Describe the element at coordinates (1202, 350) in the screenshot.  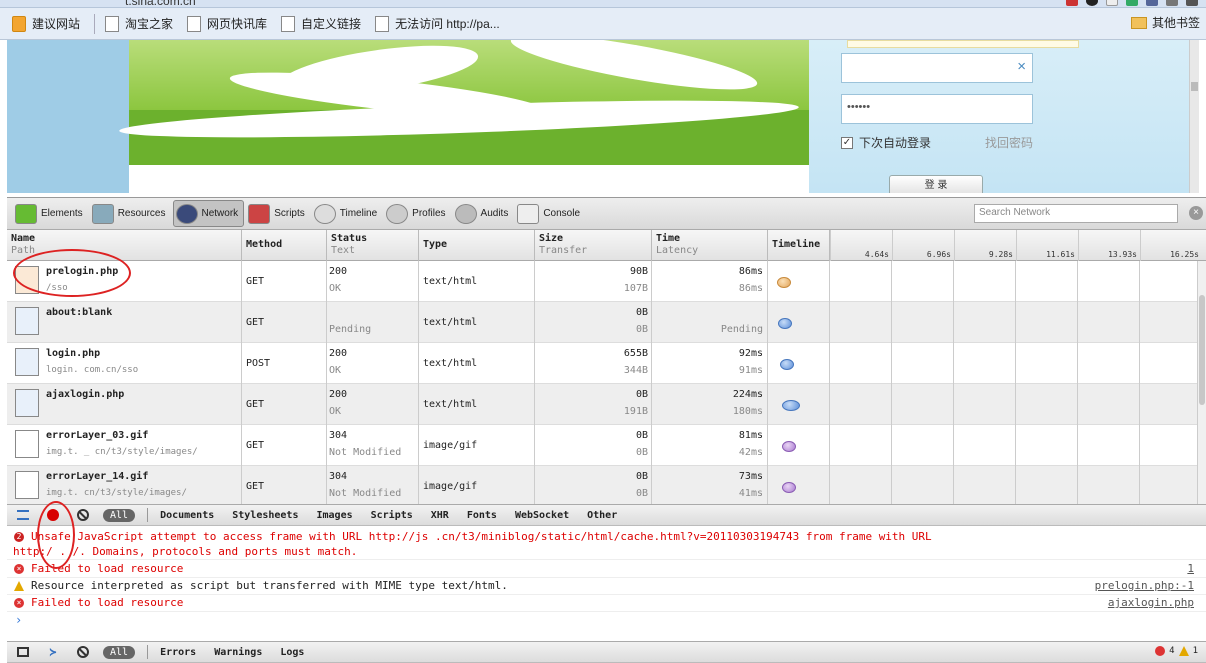
I see `scrollbar-thumb` at that location.